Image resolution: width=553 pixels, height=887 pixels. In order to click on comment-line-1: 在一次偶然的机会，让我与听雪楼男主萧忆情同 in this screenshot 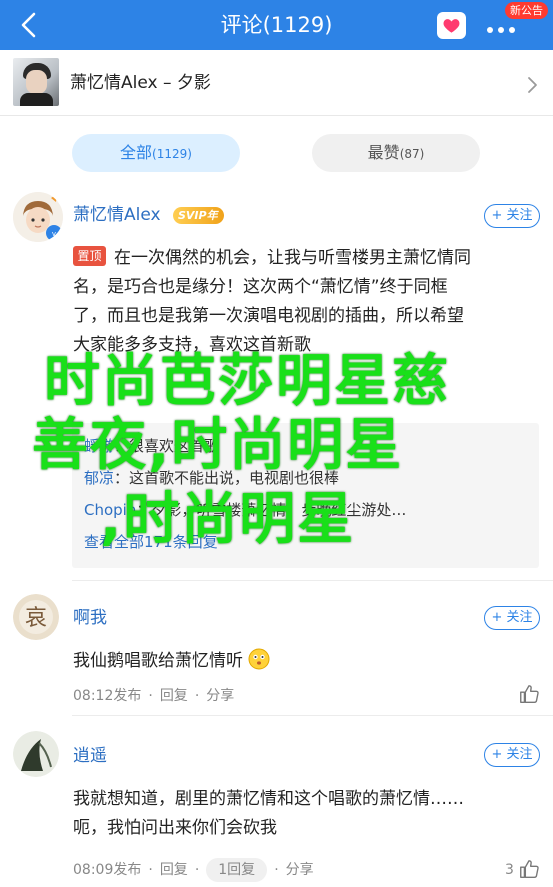, I will do `click(292, 258)`.